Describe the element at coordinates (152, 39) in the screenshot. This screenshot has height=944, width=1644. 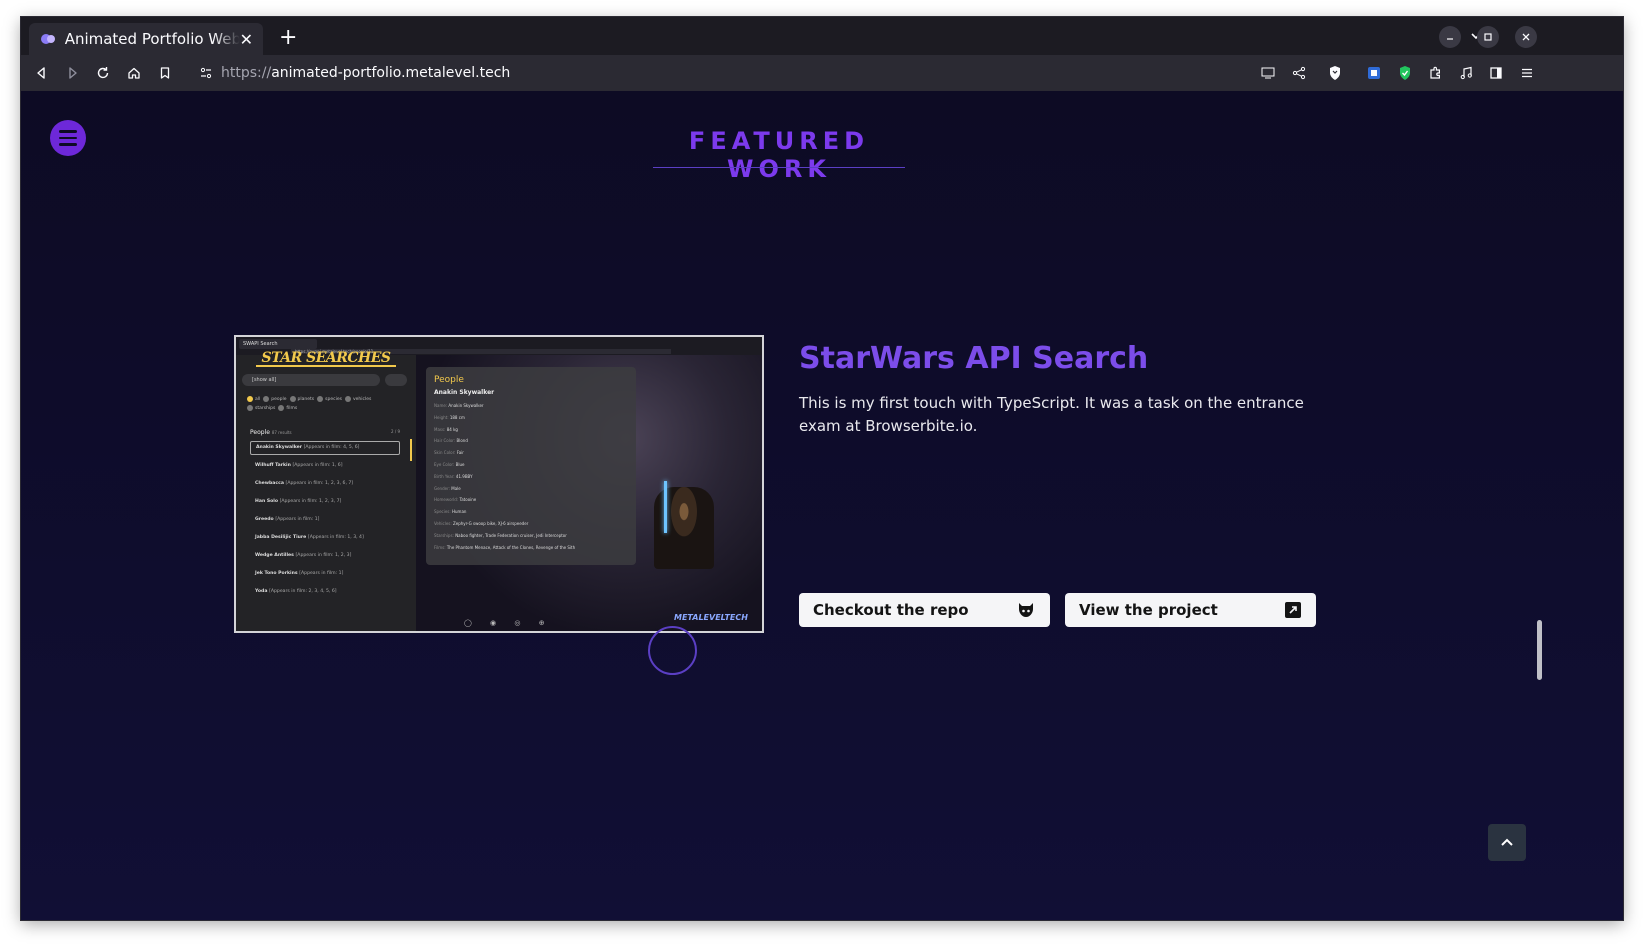
I see `tab-title: Animated Portfolio Website` at that location.